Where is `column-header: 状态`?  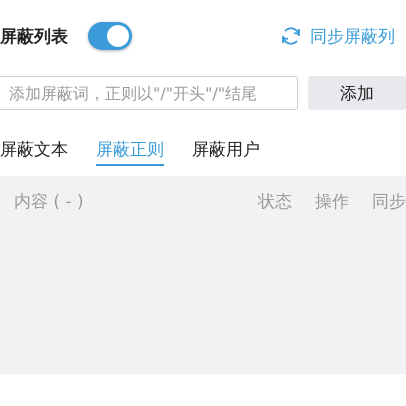 column-header: 状态 is located at coordinates (275, 201).